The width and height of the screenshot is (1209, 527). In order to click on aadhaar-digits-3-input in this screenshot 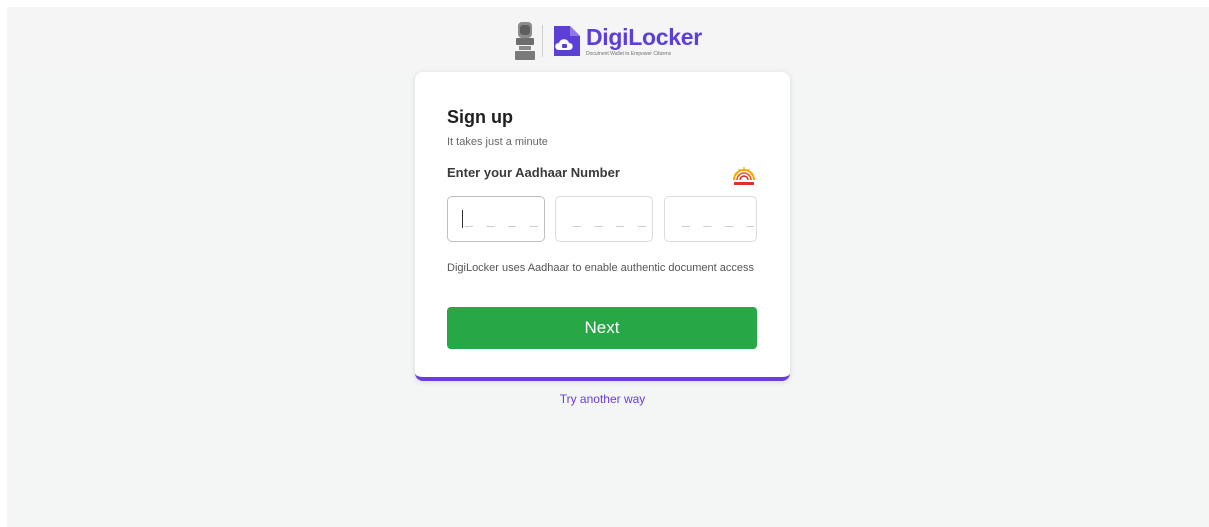, I will do `click(710, 219)`.